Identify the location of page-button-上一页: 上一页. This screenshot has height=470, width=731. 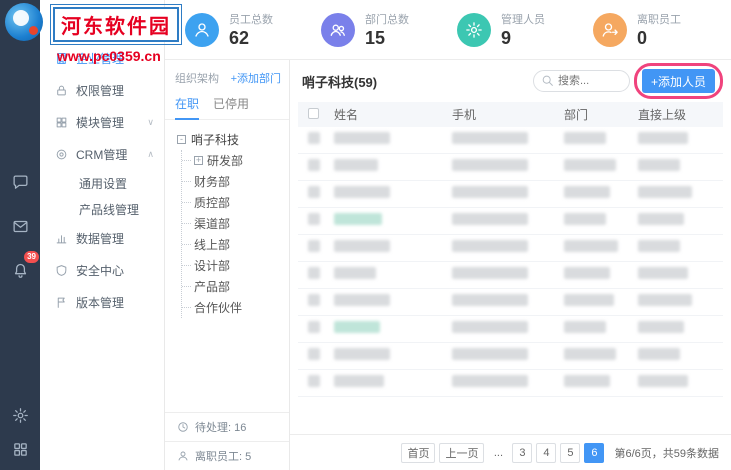
(462, 452).